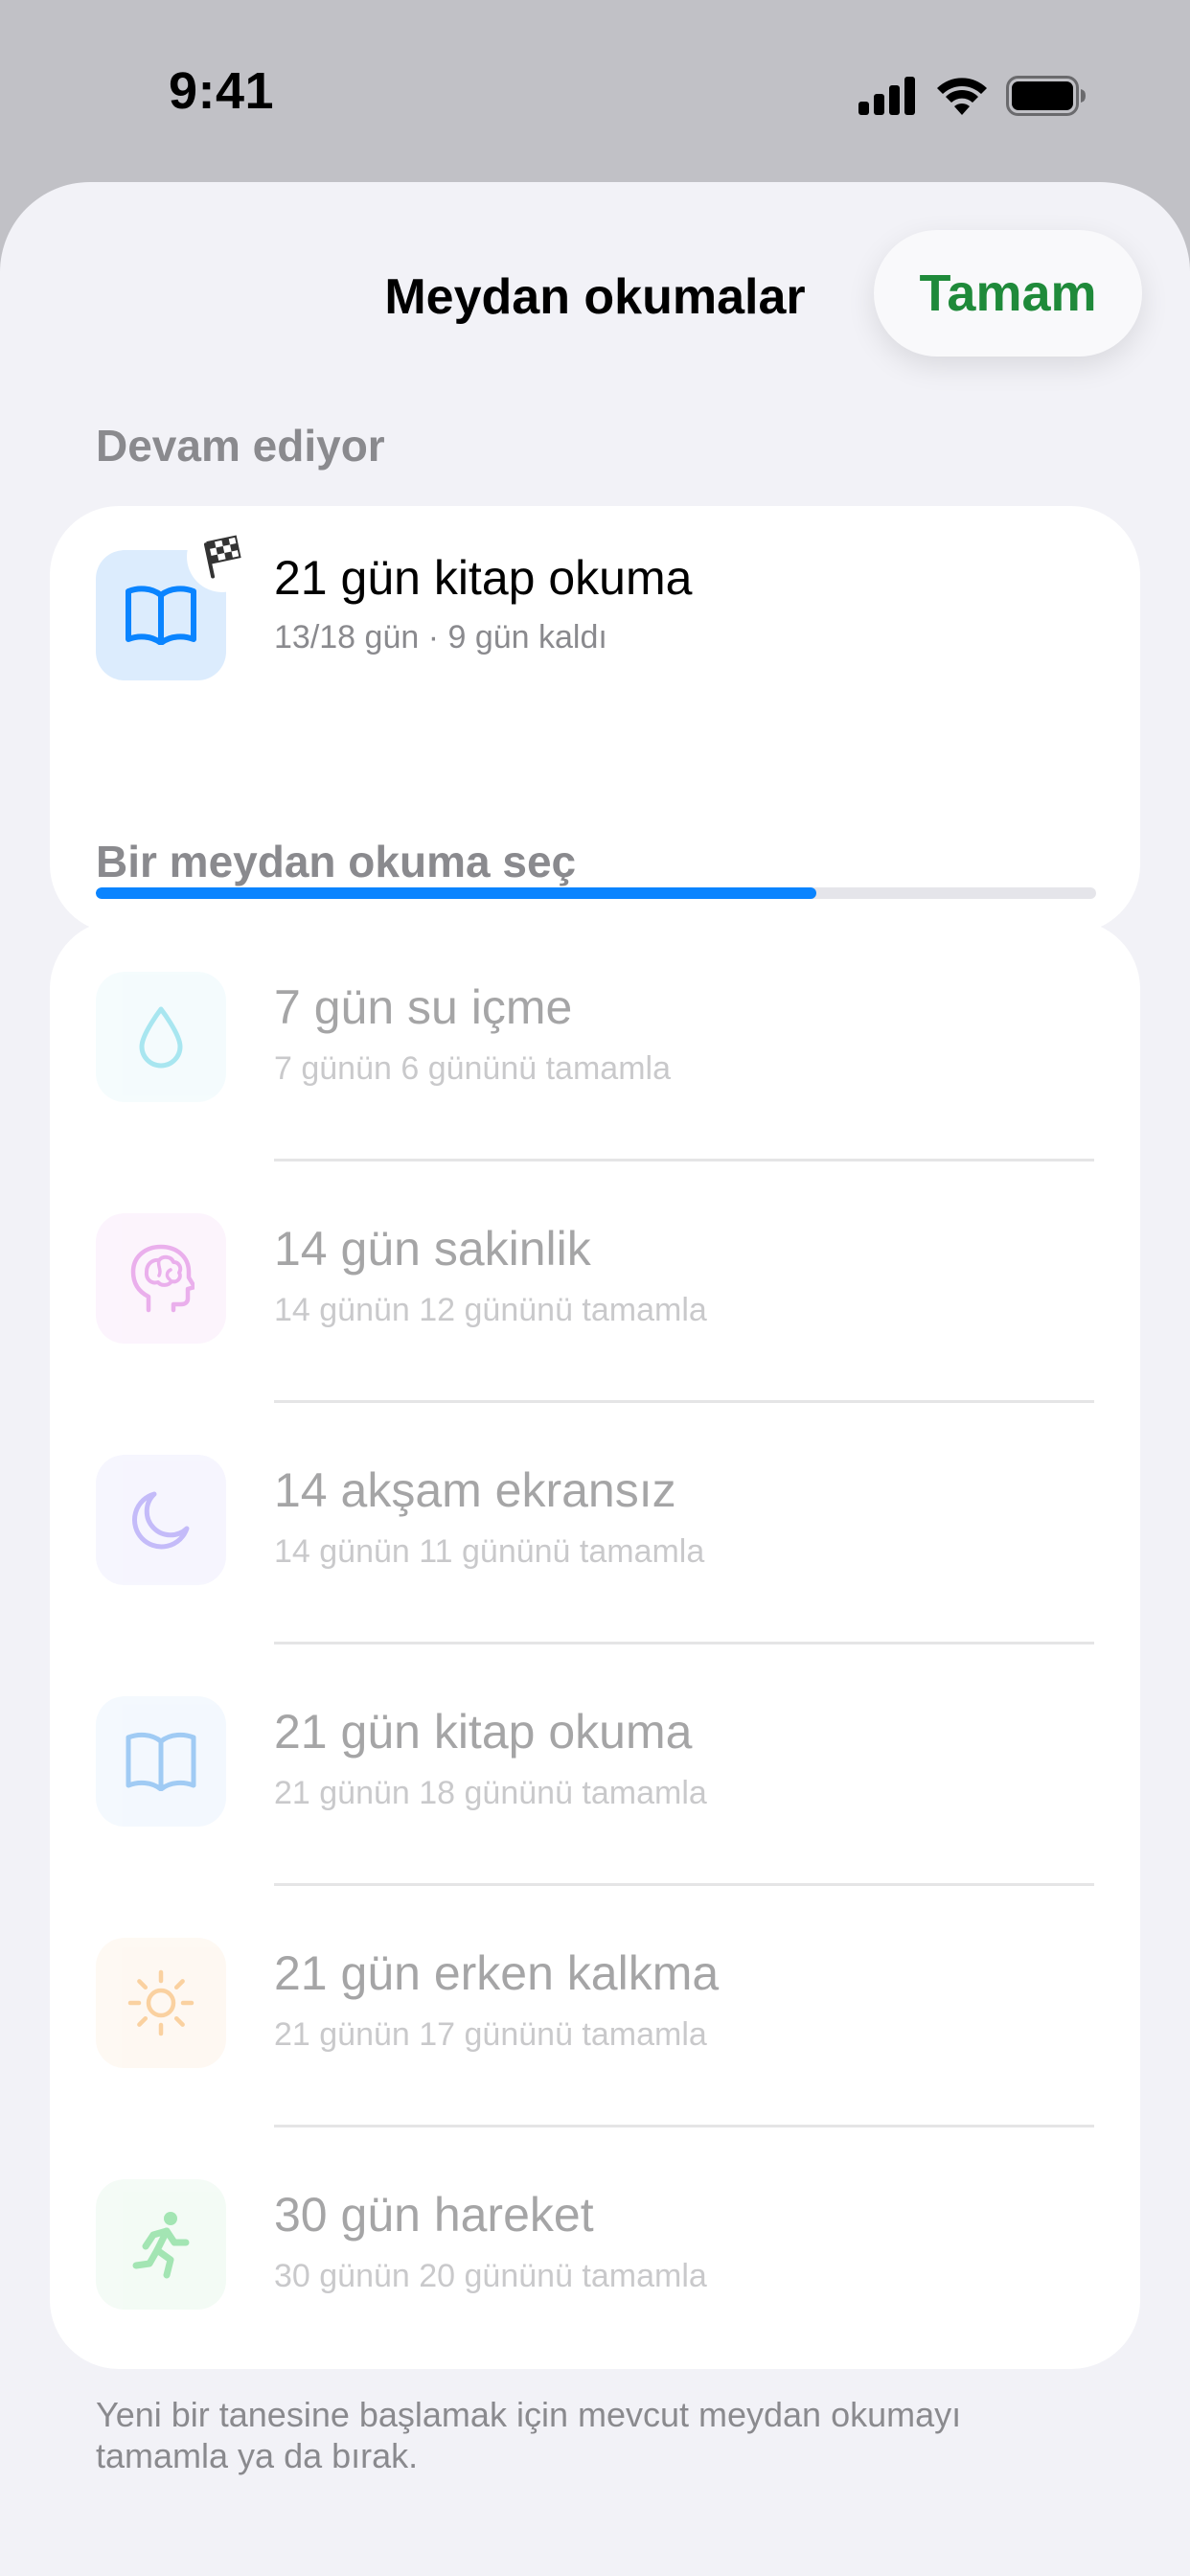 The image size is (1190, 2576). I want to click on challenge-subtitle: 14 günün 12 gününü tamamla, so click(491, 1310).